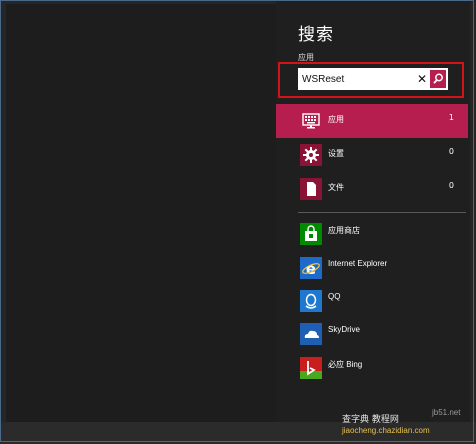 The width and height of the screenshot is (476, 444). Describe the element at coordinates (372, 189) in the screenshot. I see `category-files: 文件 0` at that location.